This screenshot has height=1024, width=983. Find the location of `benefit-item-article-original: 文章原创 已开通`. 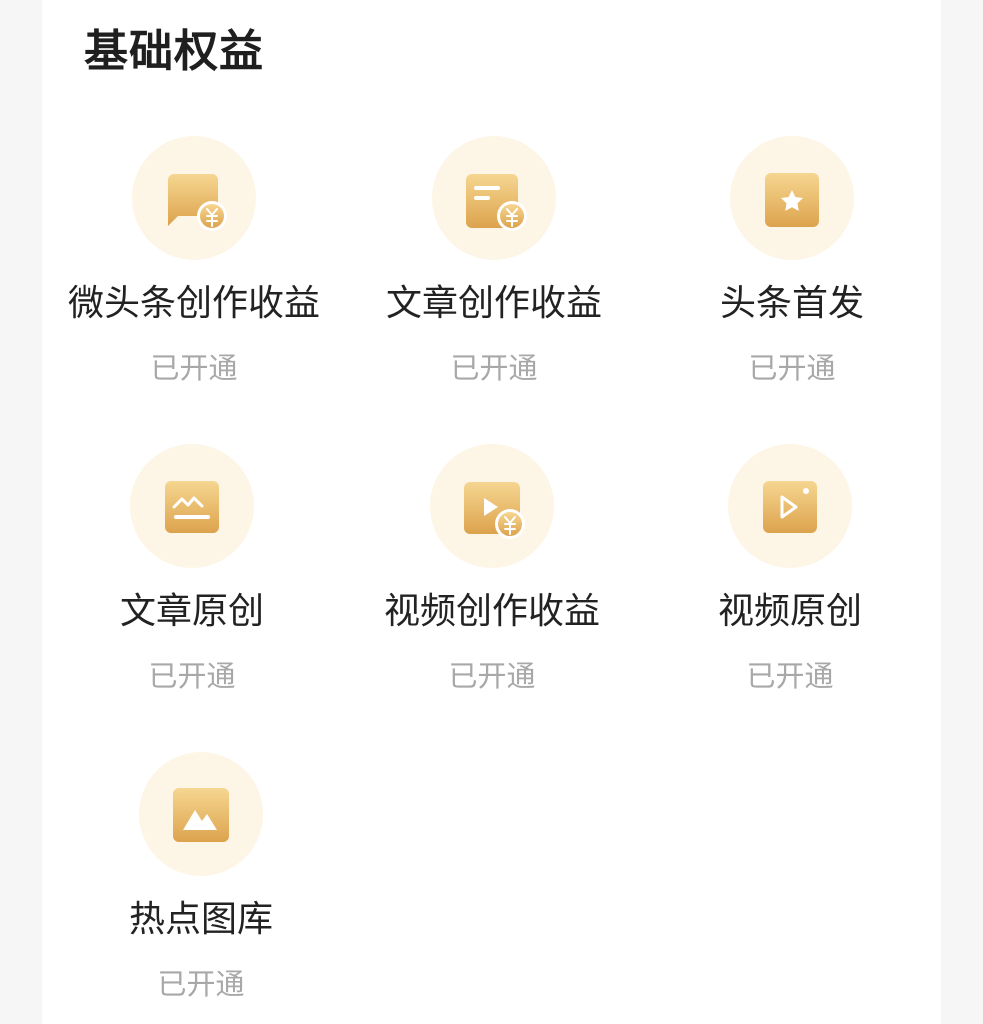

benefit-item-article-original: 文章原创 已开通 is located at coordinates (192, 574).